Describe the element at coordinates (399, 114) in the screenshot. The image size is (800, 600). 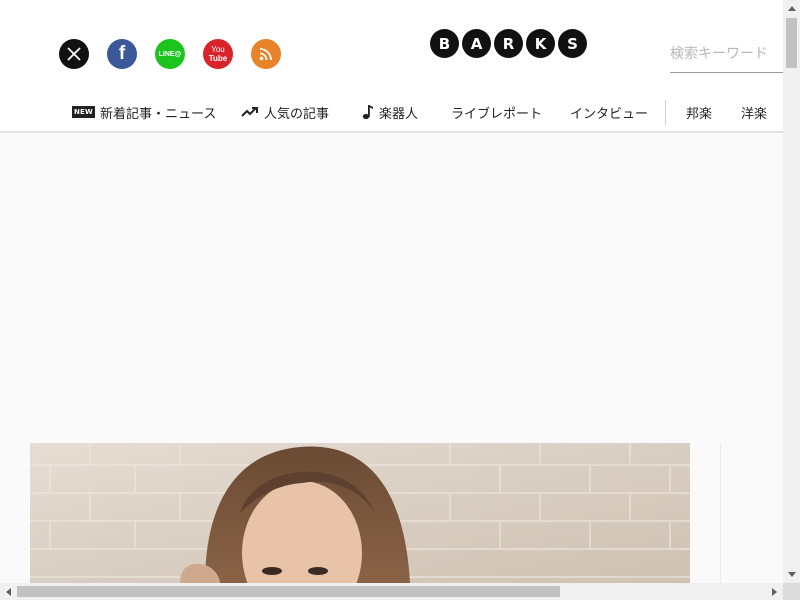
I see `nav-item-label: 楽器人` at that location.